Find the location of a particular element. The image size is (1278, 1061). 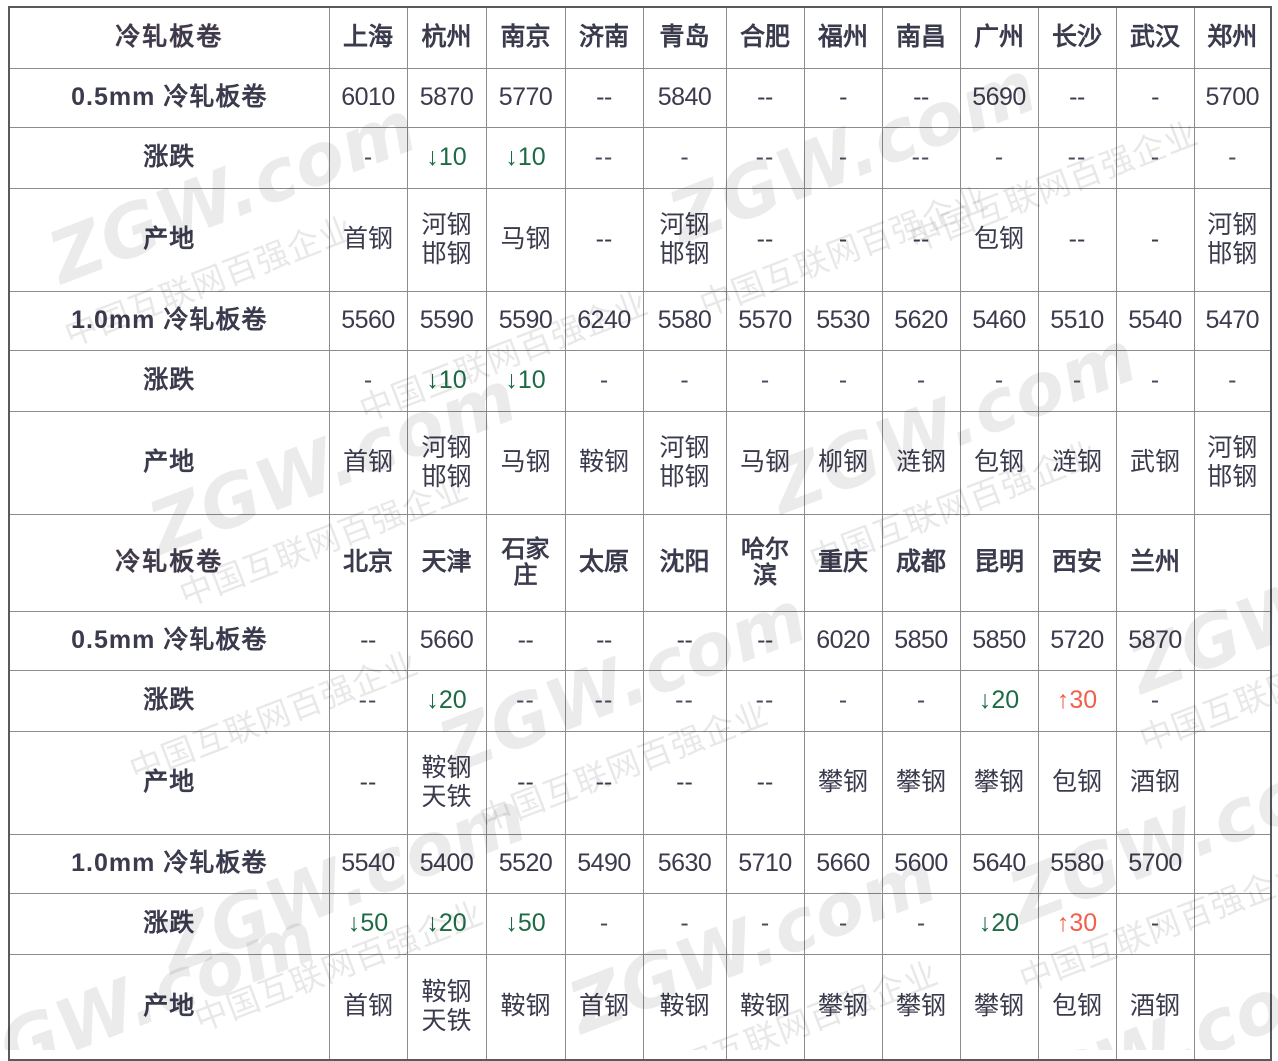

top-table-change_05-cell-9: - is located at coordinates (999, 158).